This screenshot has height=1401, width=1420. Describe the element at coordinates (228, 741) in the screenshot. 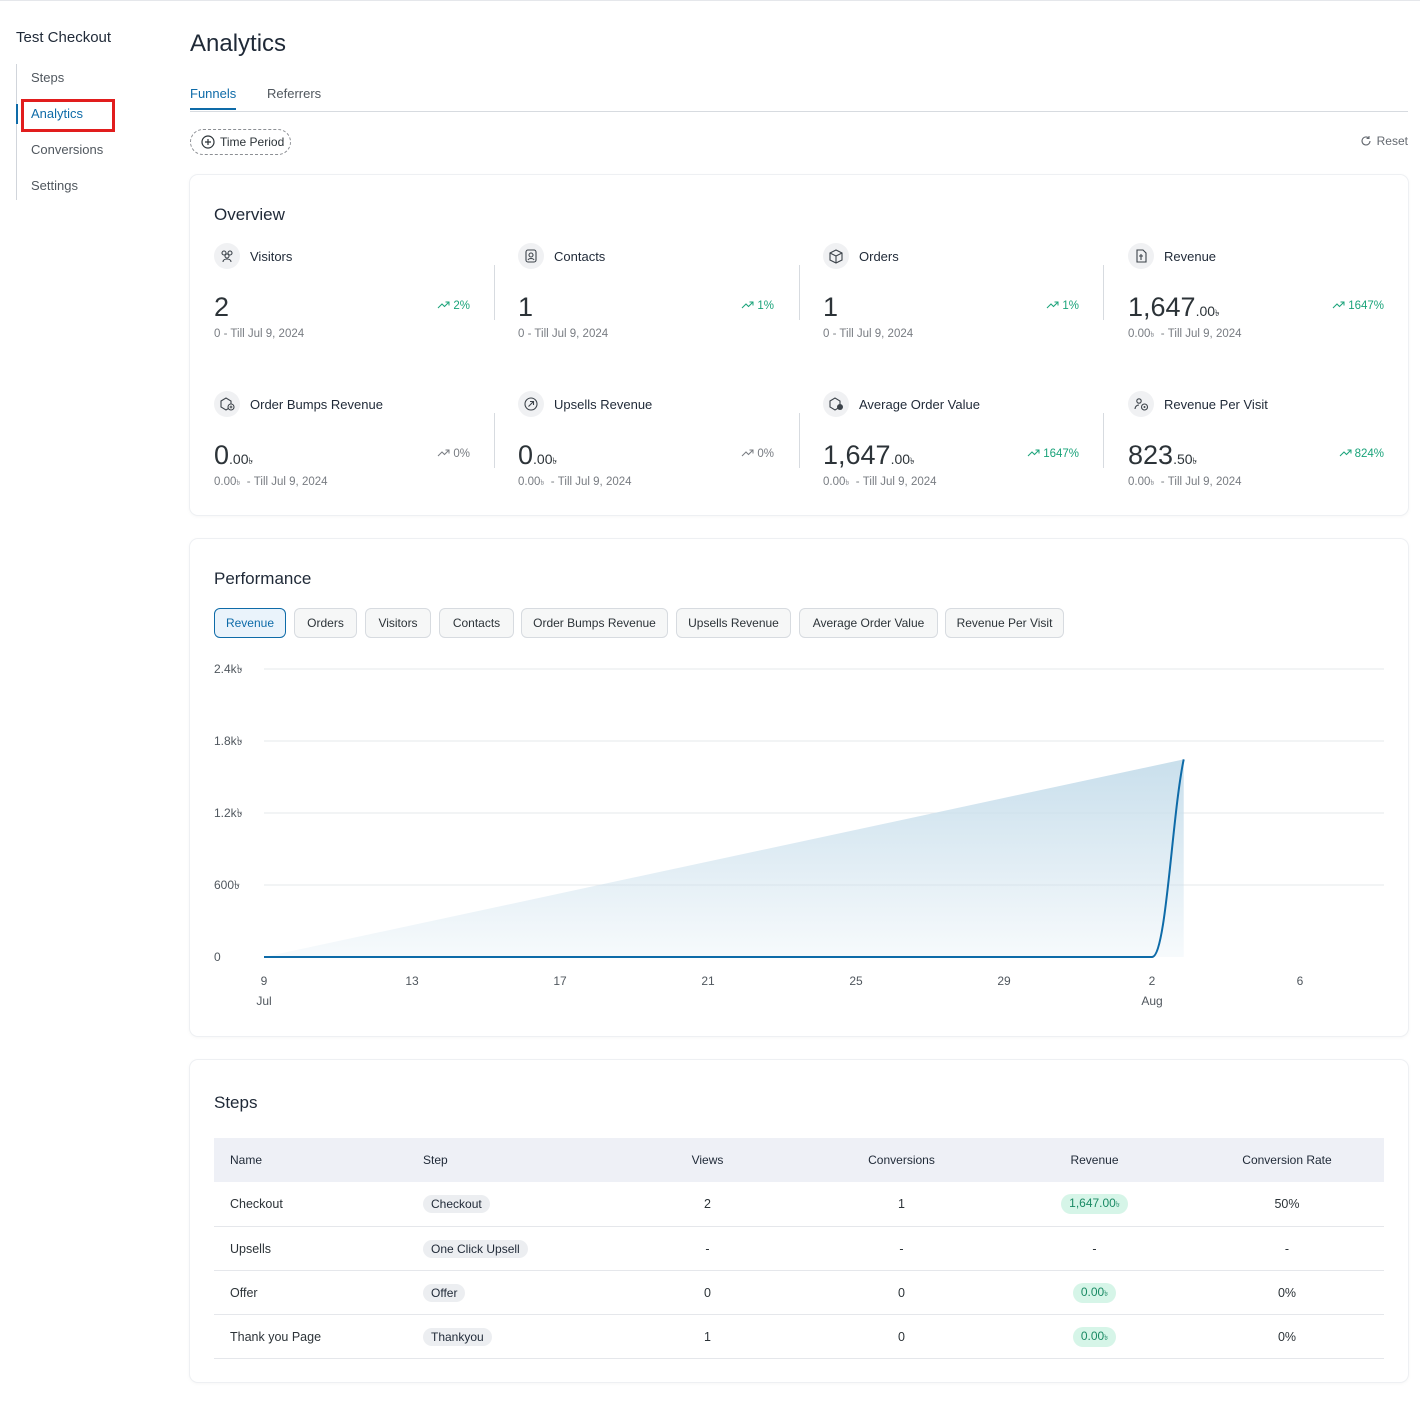

I see `y-tick-label: 1.8k৳` at that location.